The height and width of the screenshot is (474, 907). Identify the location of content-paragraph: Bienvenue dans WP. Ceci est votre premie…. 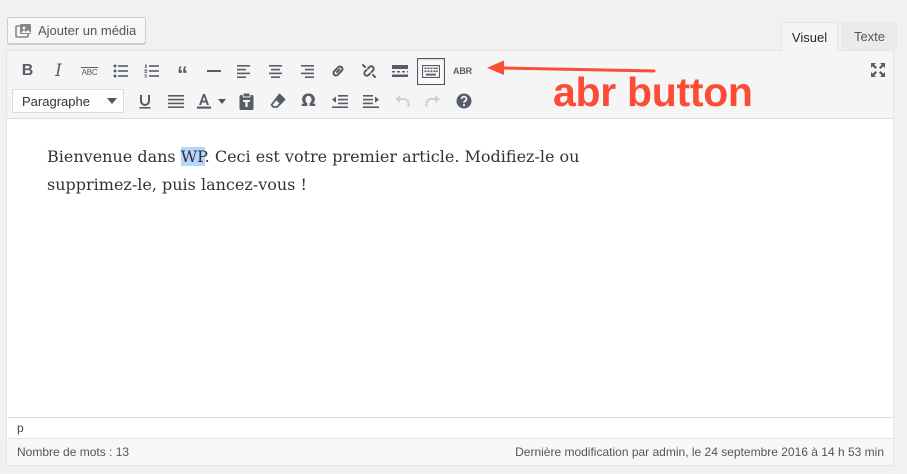
(319, 171).